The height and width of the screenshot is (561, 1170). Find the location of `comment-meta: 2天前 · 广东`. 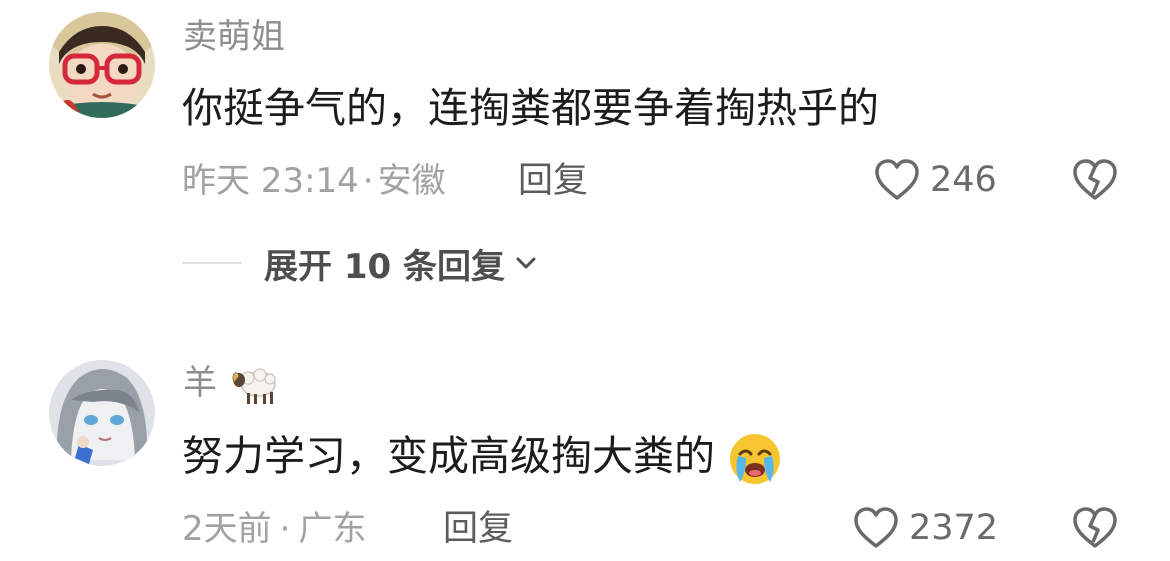

comment-meta: 2天前 · 广东 is located at coordinates (274, 529).